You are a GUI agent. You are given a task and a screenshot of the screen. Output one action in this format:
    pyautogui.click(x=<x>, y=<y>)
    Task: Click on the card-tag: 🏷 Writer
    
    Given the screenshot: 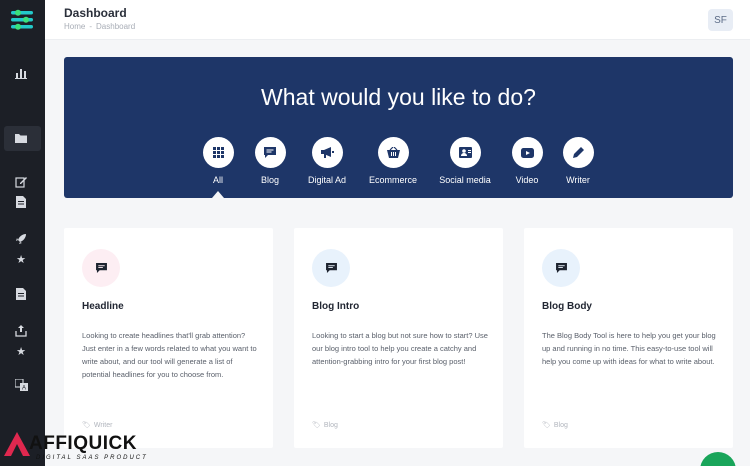 What is the action you would take?
    pyautogui.click(x=97, y=425)
    